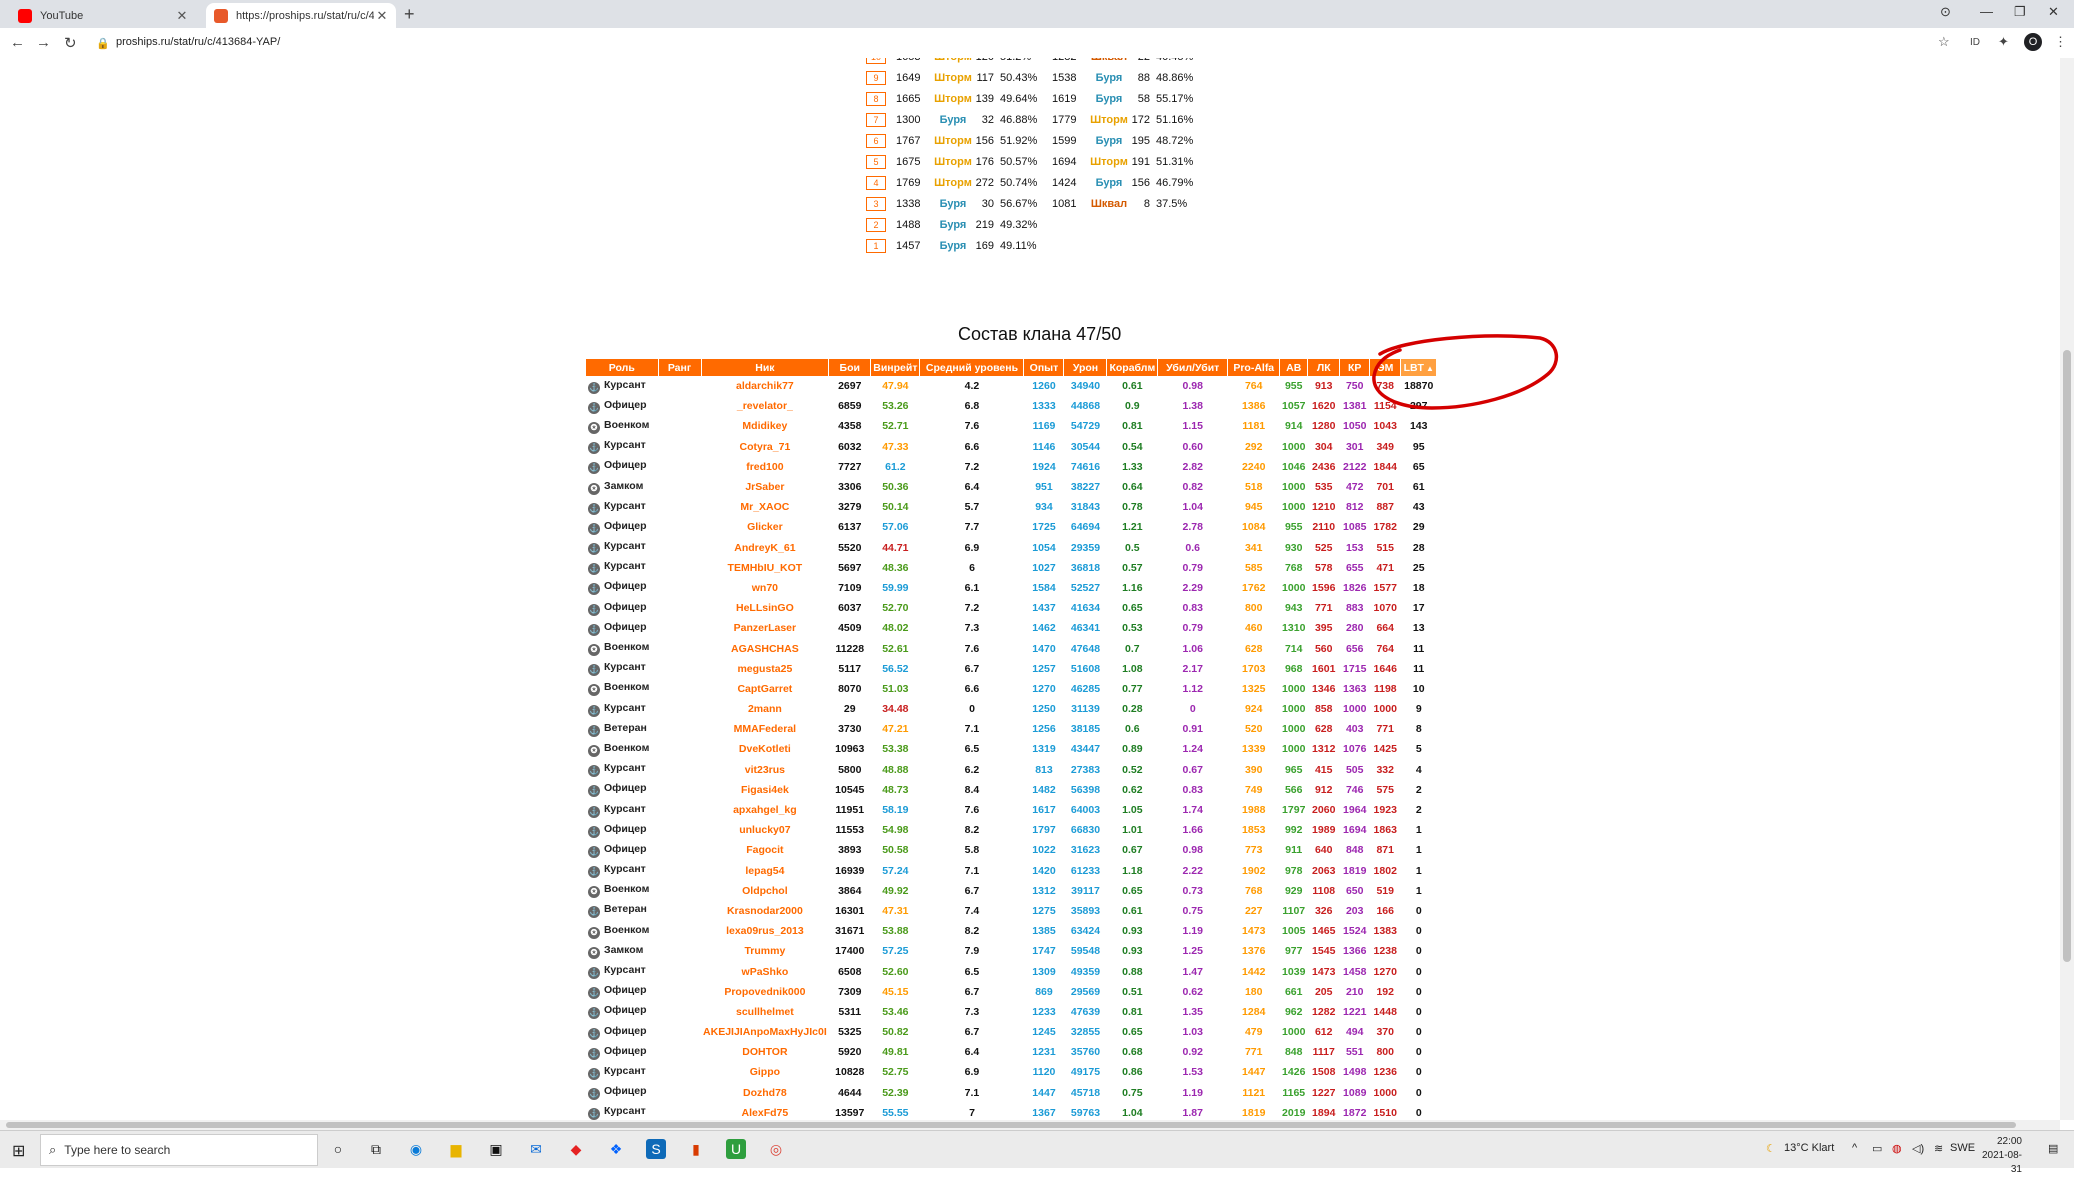 This screenshot has width=2074, height=1177. I want to click on nick-link: scullhelmet, so click(765, 1012).